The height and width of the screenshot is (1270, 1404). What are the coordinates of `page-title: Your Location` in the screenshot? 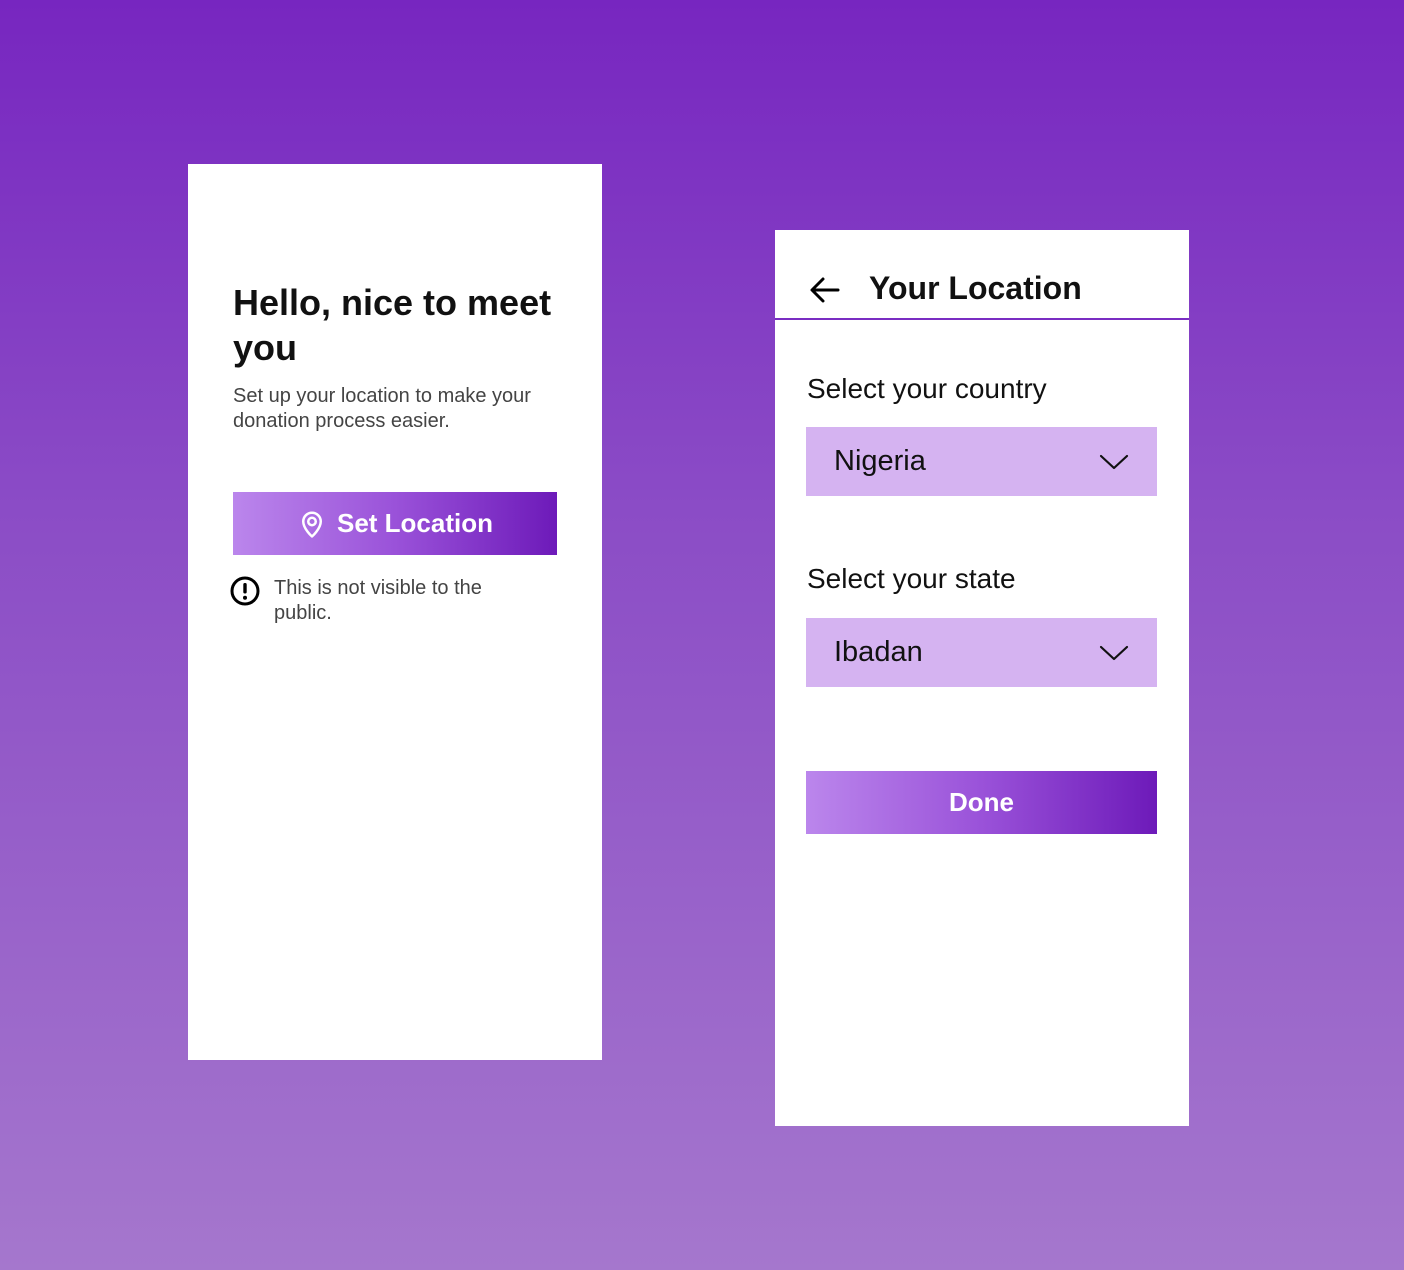 It's located at (975, 288).